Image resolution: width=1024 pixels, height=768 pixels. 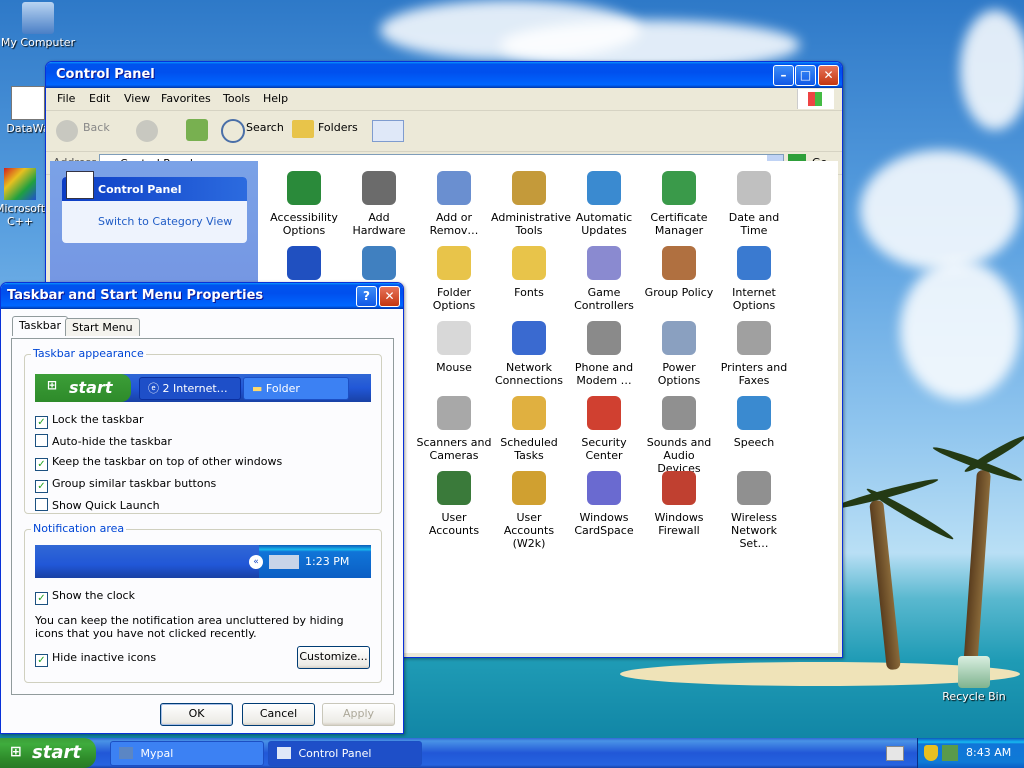 What do you see at coordinates (679, 354) in the screenshot?
I see `cp-item: Power Options` at bounding box center [679, 354].